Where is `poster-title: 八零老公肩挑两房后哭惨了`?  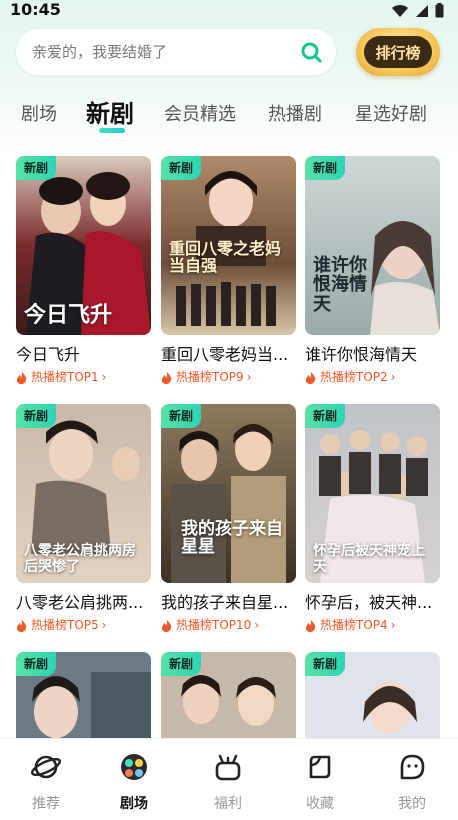 poster-title: 八零老公肩挑两房后哭惨了 is located at coordinates (80, 559).